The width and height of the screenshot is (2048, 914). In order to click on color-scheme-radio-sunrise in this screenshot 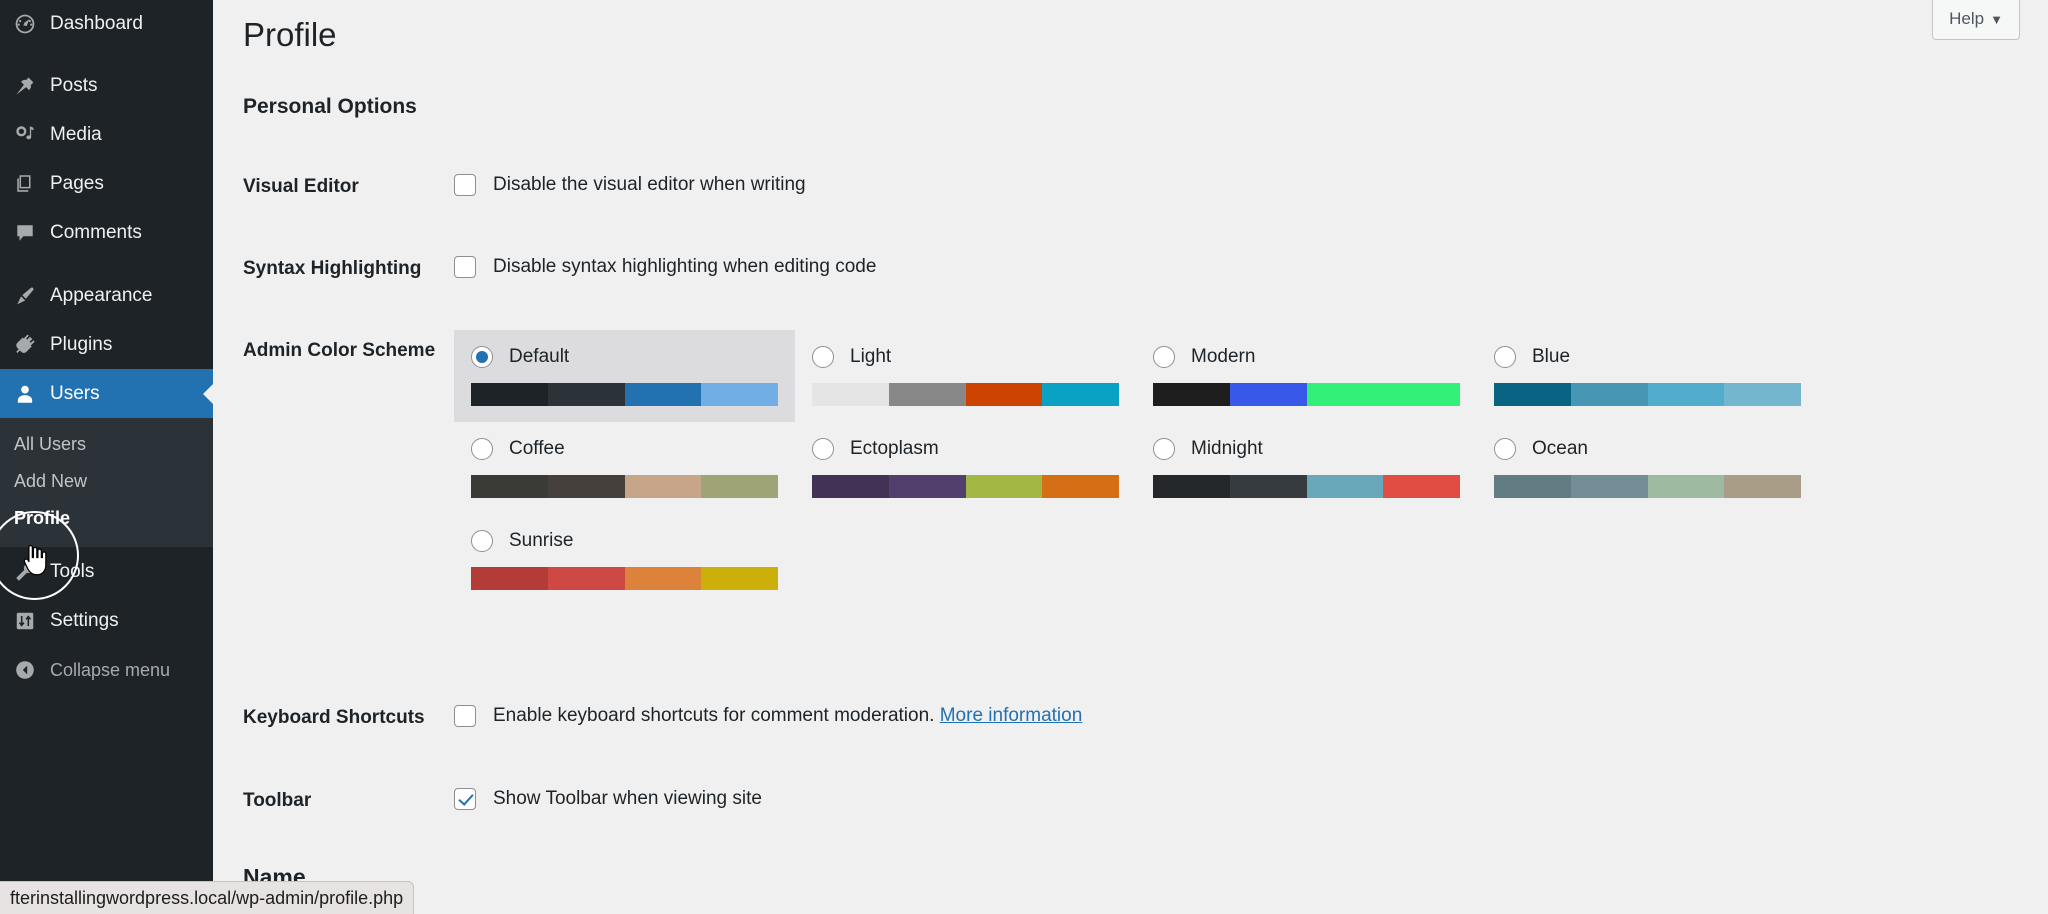, I will do `click(482, 541)`.